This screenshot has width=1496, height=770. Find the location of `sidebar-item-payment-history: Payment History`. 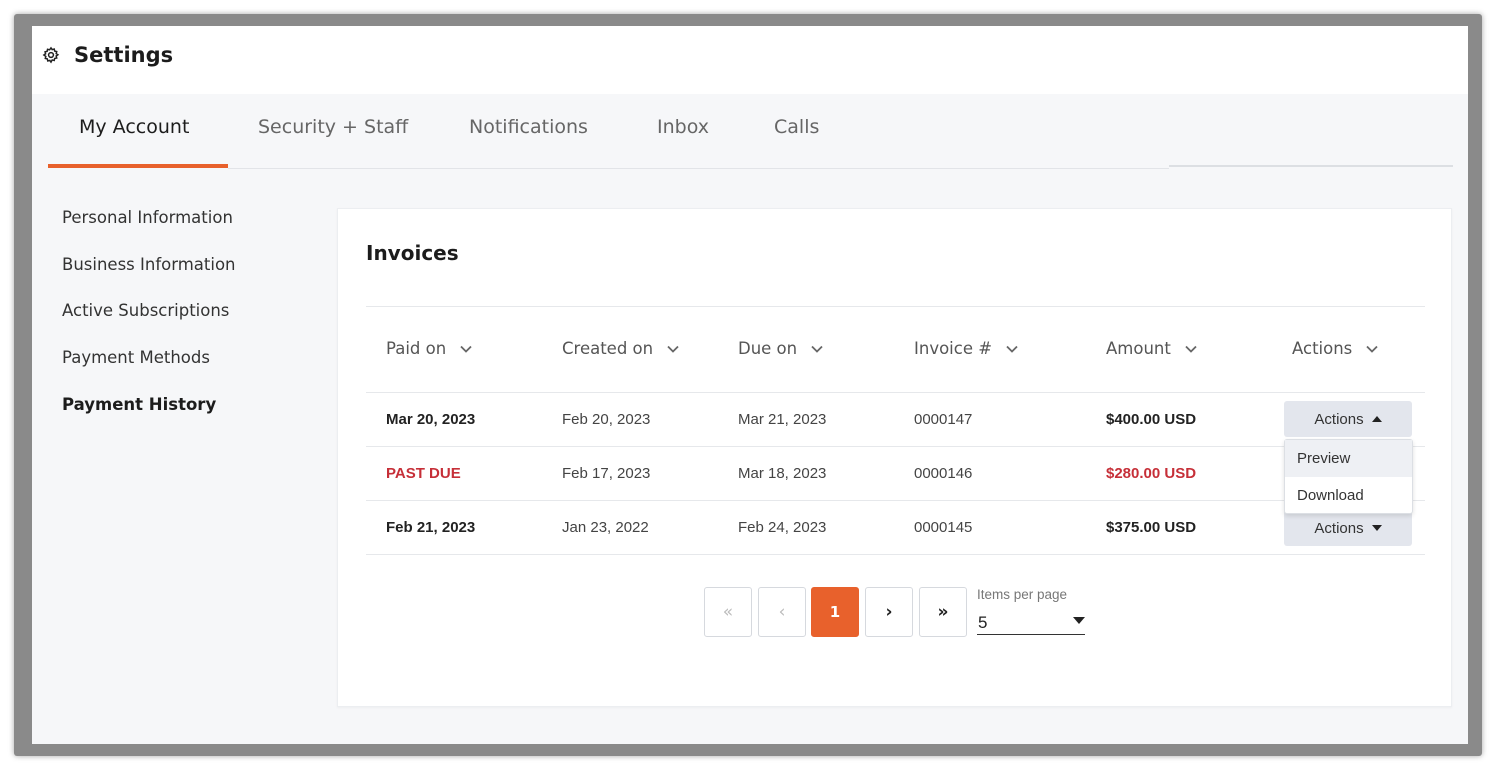

sidebar-item-payment-history: Payment History is located at coordinates (139, 404).